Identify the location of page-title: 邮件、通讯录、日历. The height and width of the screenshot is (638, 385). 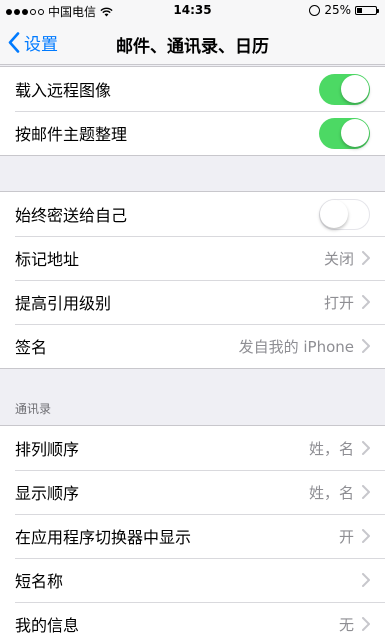
(192, 47).